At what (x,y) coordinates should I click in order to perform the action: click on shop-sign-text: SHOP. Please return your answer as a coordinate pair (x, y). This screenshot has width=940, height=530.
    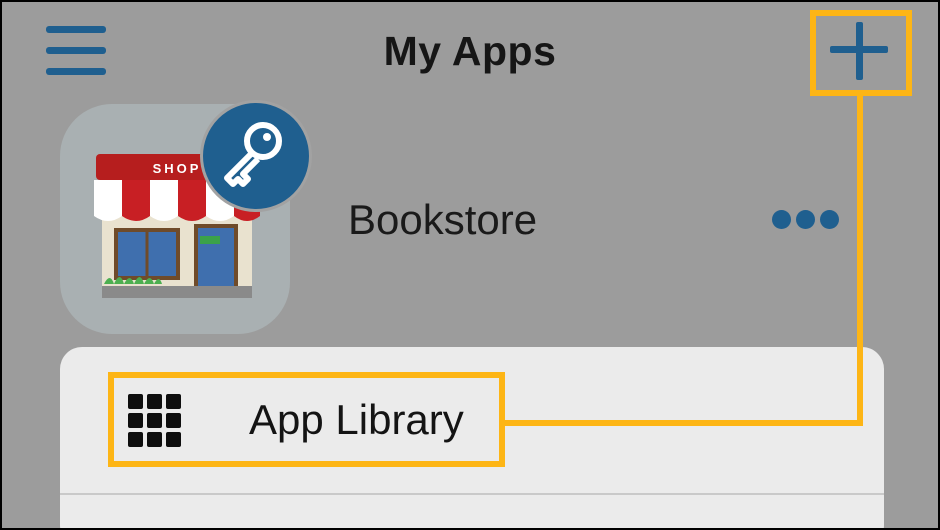
    Looking at the image, I should click on (177, 168).